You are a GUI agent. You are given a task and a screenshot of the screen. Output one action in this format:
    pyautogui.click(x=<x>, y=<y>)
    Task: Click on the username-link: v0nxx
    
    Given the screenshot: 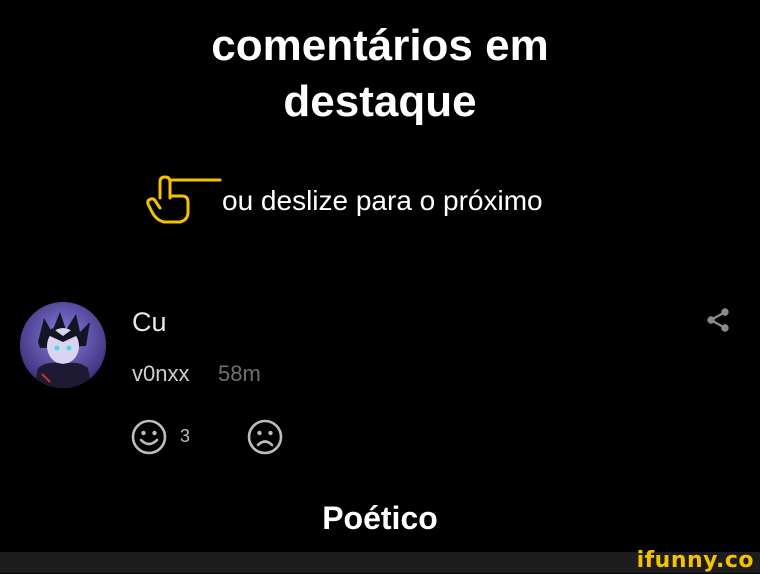 What is the action you would take?
    pyautogui.click(x=160, y=374)
    